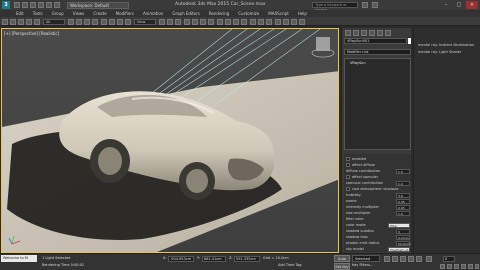 This screenshot has height=270, width=480. What do you see at coordinates (104, 21) in the screenshot?
I see `move-icon` at bounding box center [104, 21].